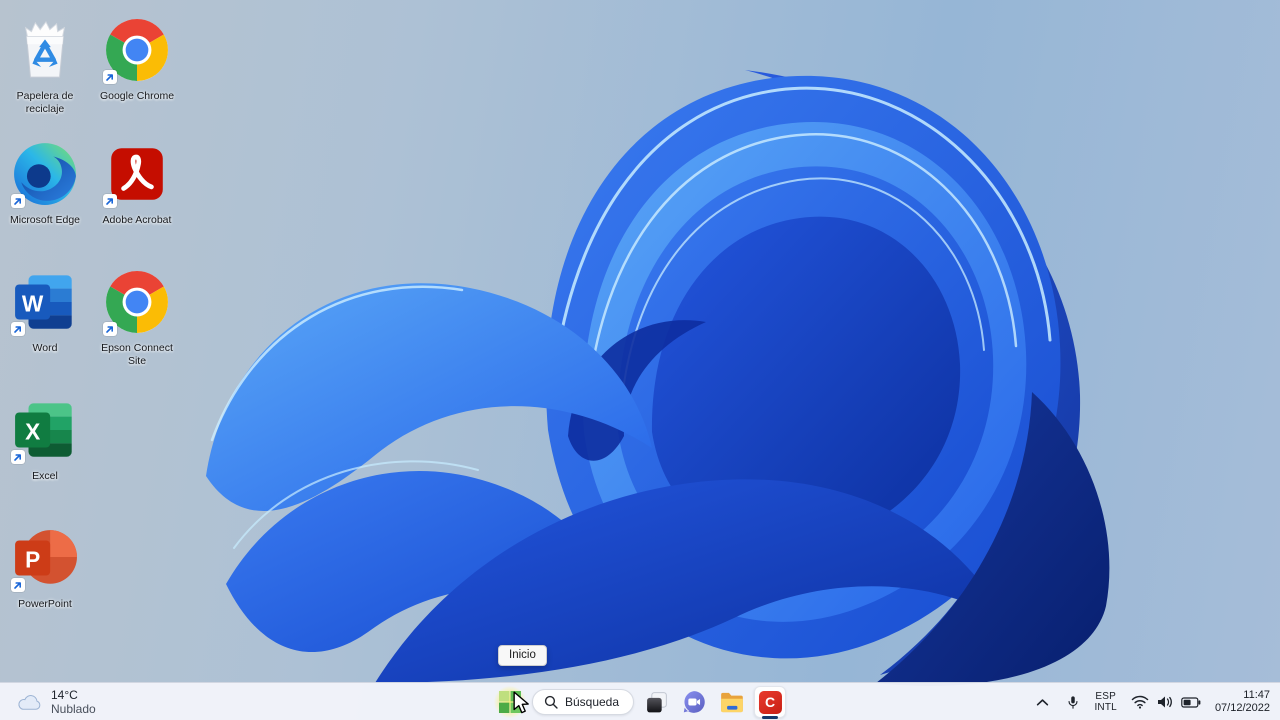 Image resolution: width=1280 pixels, height=720 pixels. Describe the element at coordinates (770, 717) in the screenshot. I see `running-app-indicator` at that location.